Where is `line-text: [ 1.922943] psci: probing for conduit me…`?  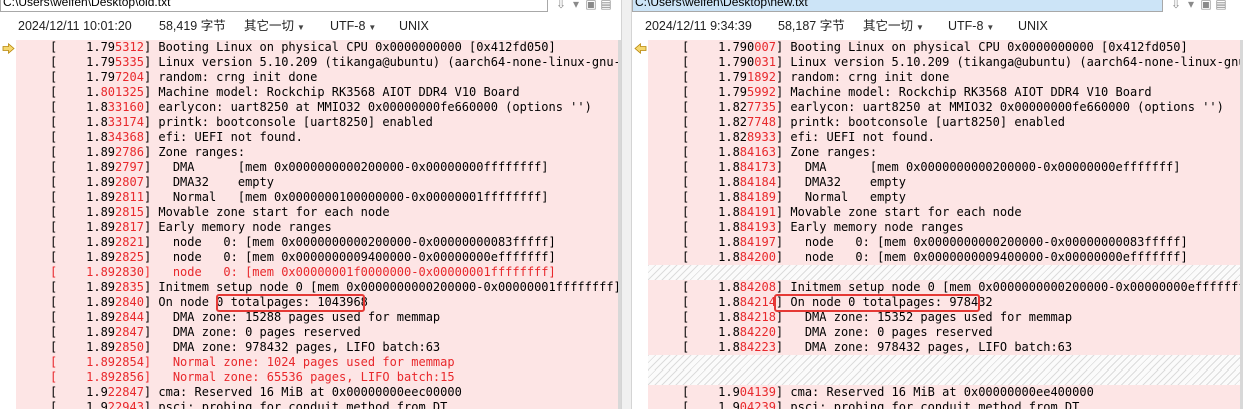 line-text: [ 1.922943] psci: probing for conduit me… is located at coordinates (252, 404).